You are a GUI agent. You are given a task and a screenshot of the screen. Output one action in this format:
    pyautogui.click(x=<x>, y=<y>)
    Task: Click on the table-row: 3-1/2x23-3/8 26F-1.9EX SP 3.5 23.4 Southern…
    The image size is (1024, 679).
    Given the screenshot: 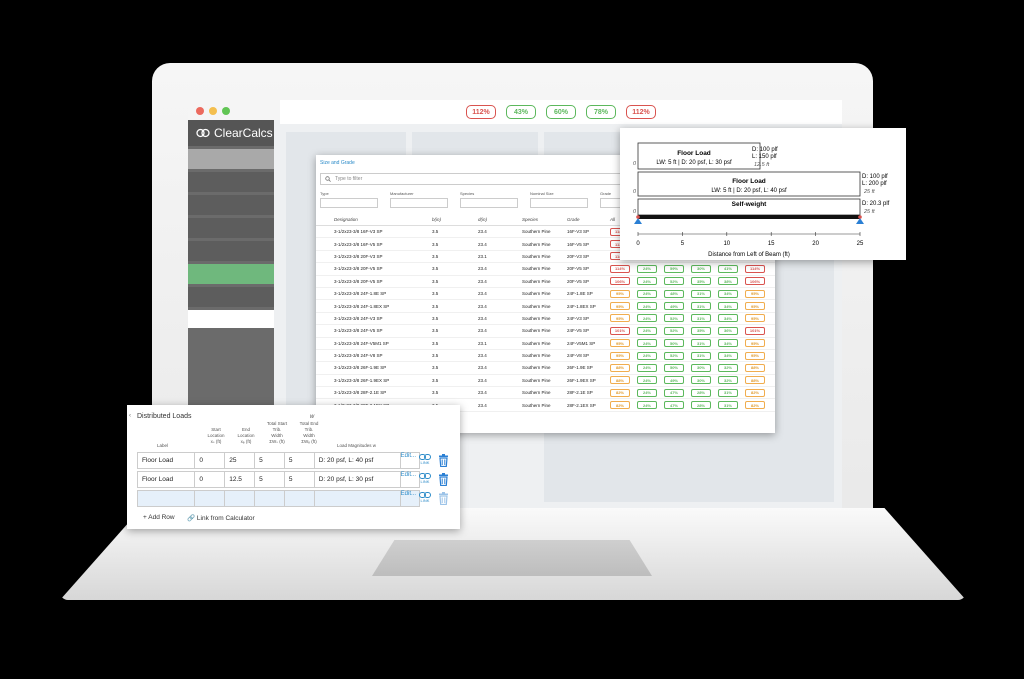 What is the action you would take?
    pyautogui.click(x=545, y=381)
    